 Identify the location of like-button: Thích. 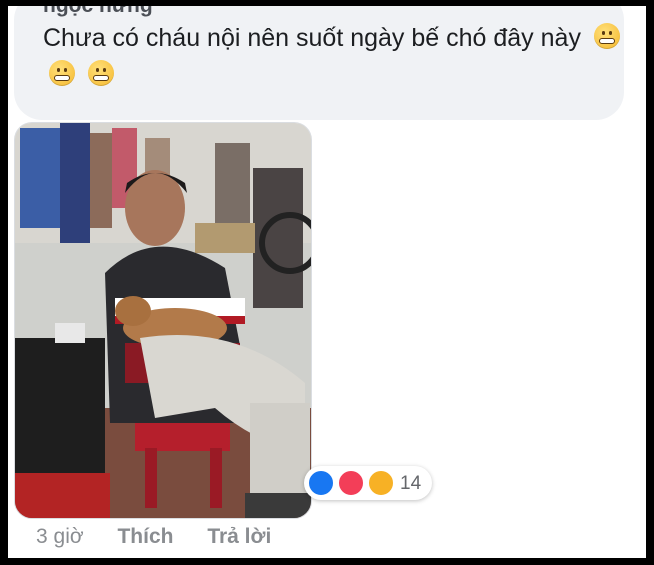
(145, 536).